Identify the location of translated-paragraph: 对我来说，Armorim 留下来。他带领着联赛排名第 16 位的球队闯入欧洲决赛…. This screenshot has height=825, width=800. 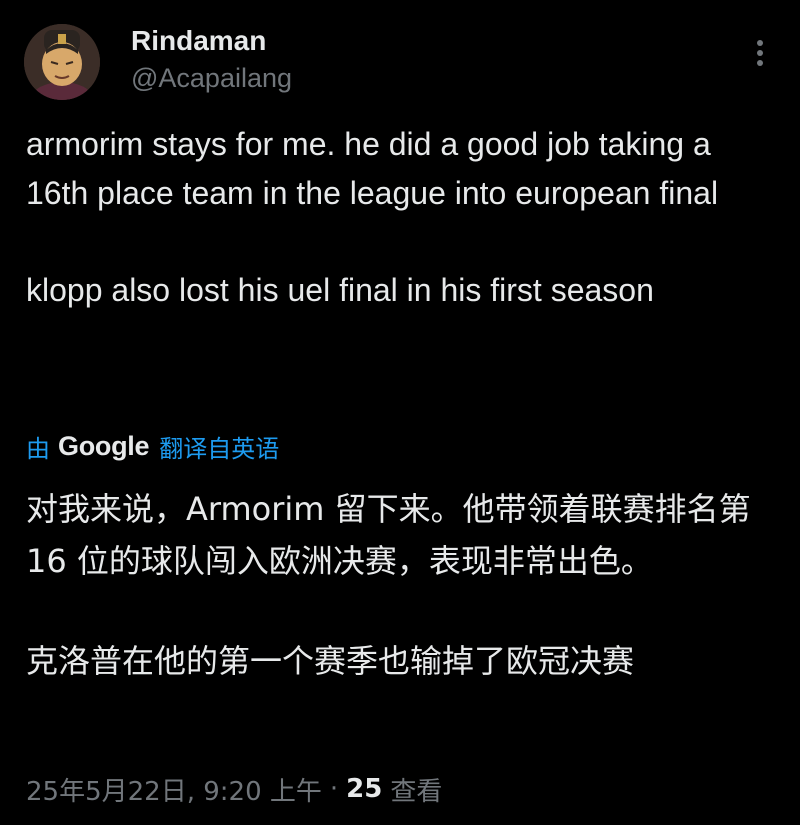
(393, 535).